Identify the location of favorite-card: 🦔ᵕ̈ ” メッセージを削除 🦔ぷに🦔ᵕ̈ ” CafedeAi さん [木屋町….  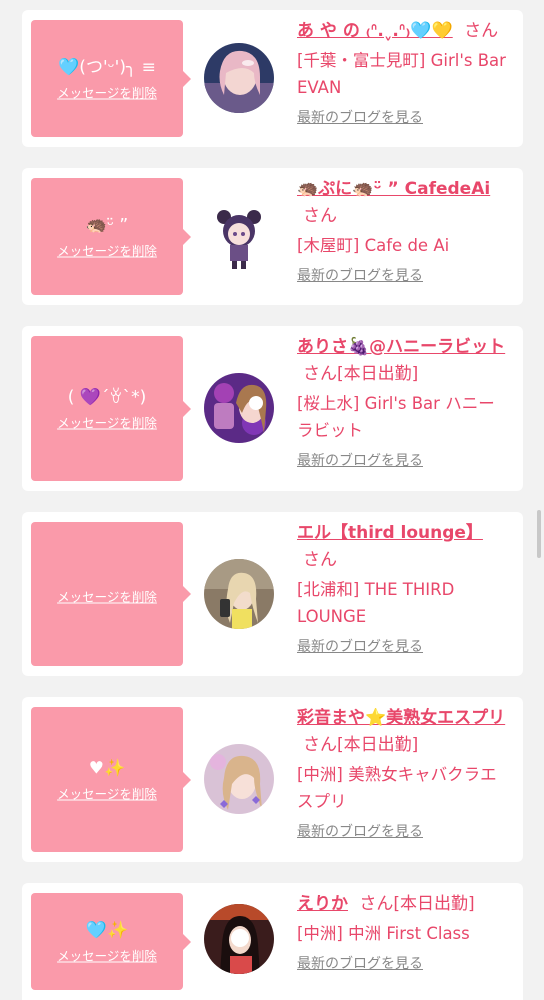
(272, 236).